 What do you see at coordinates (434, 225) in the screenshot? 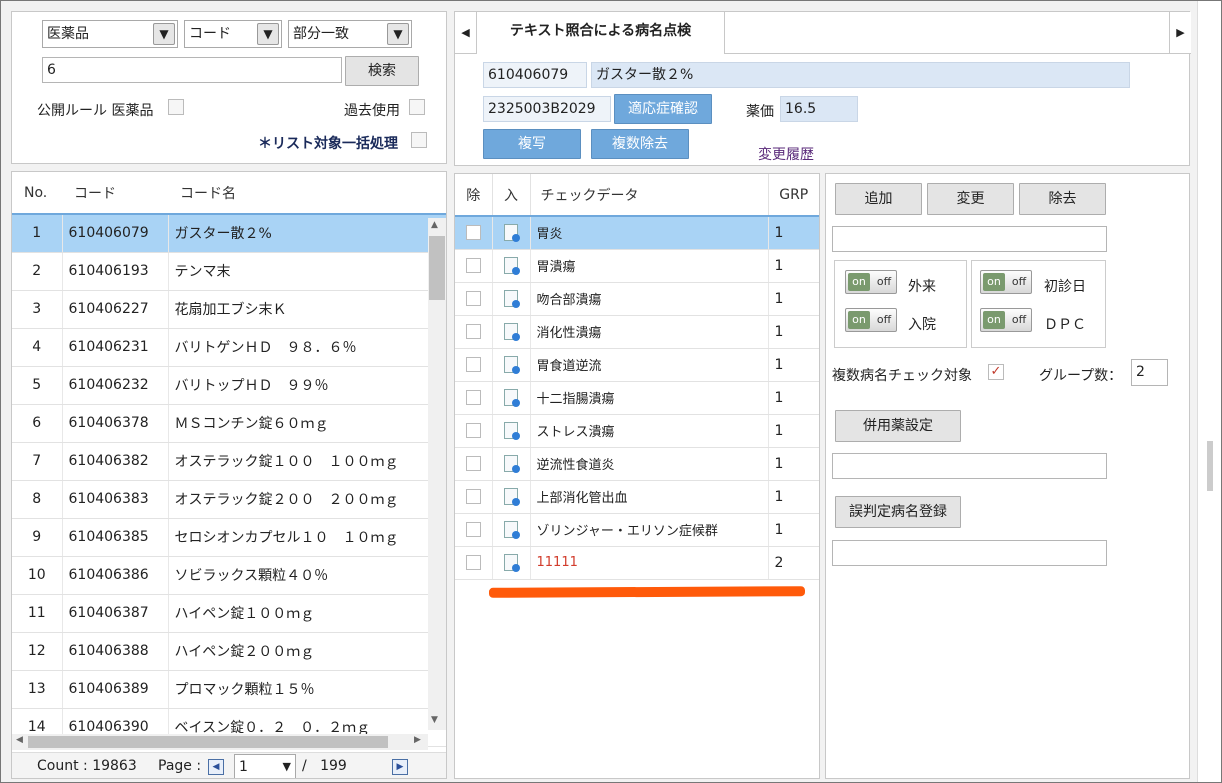
I see `scroll-up-arrow: ▲` at bounding box center [434, 225].